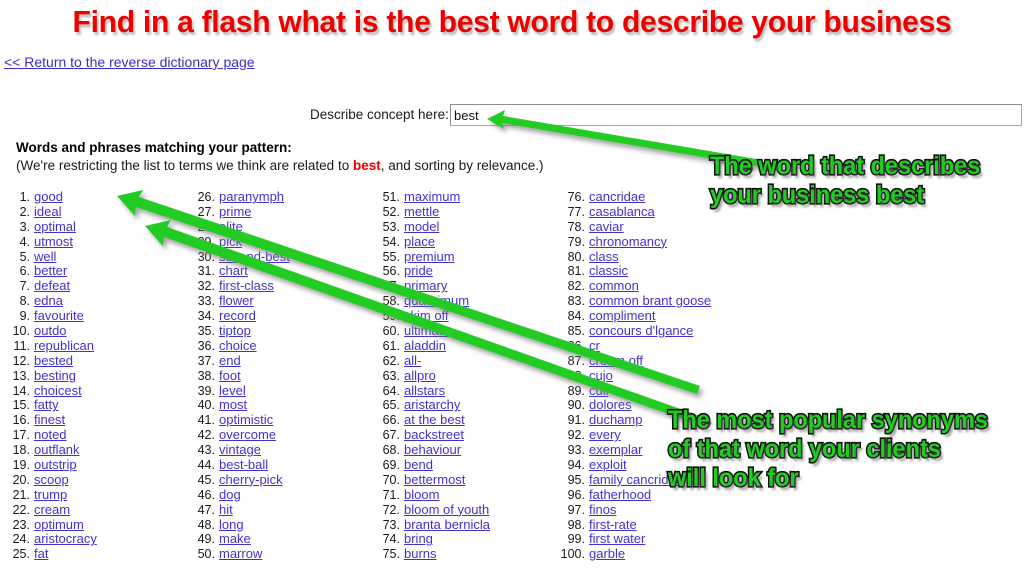  I want to click on word-link: concours d'lgance, so click(641, 331).